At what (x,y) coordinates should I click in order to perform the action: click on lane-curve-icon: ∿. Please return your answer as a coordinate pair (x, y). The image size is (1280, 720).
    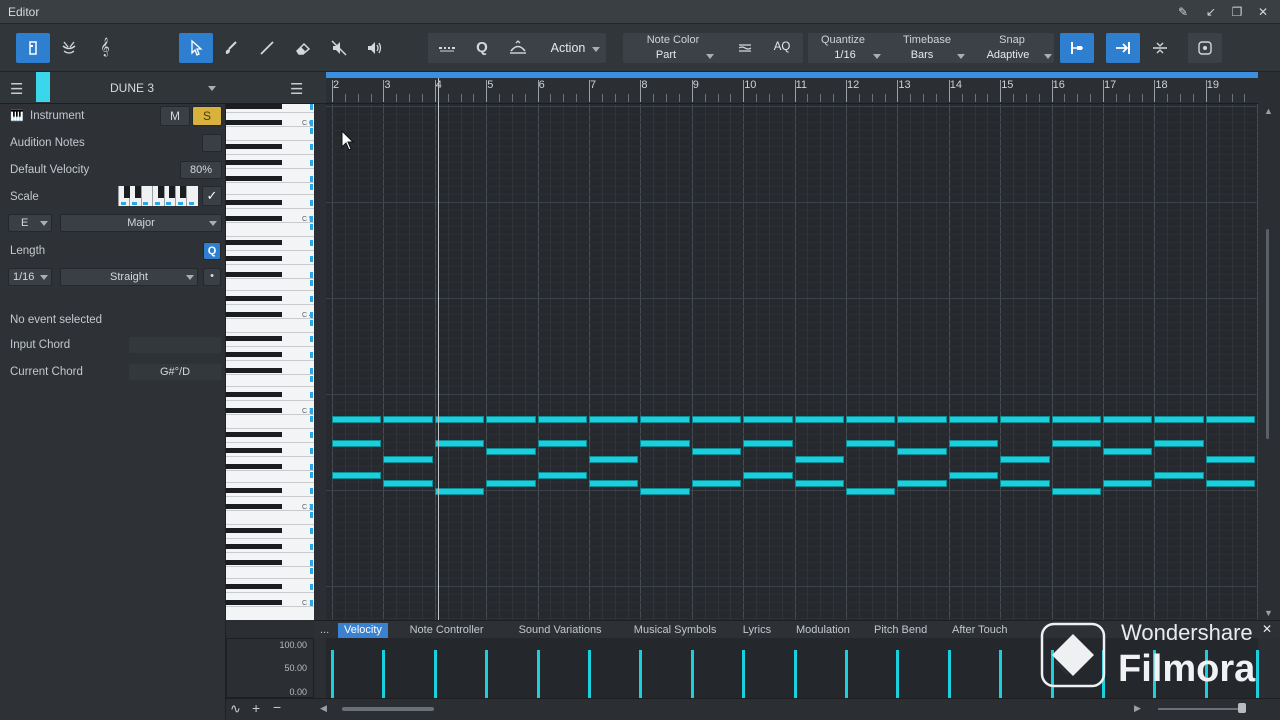
    Looking at the image, I should click on (235, 709).